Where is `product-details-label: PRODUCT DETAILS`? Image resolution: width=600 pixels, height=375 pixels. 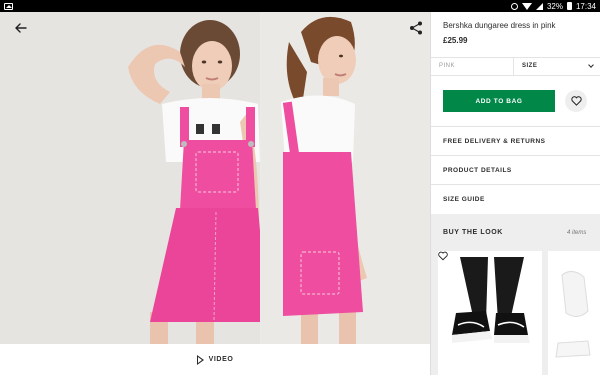 product-details-label: PRODUCT DETAILS is located at coordinates (477, 170).